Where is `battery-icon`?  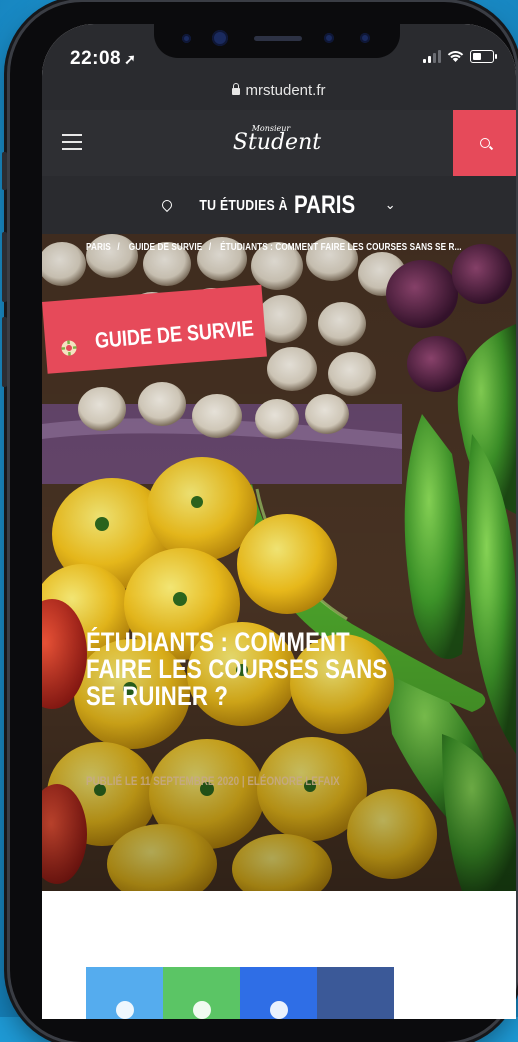 battery-icon is located at coordinates (483, 56).